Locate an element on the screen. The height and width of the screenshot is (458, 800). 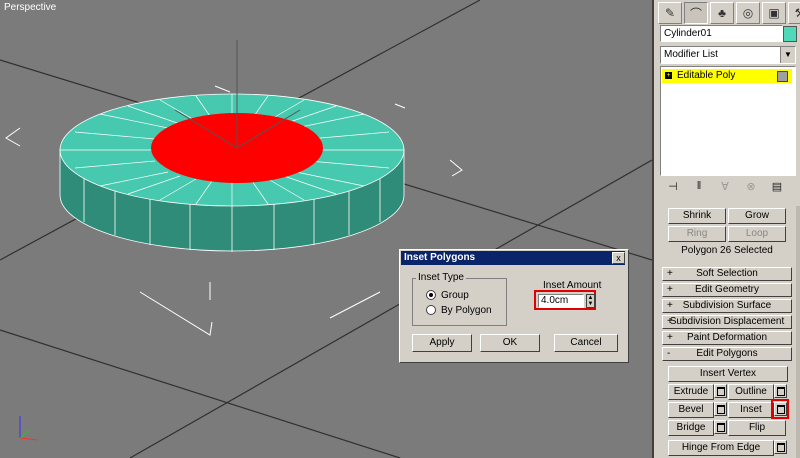
selection-status: Polygon 26 Selected is located at coordinates (727, 250).